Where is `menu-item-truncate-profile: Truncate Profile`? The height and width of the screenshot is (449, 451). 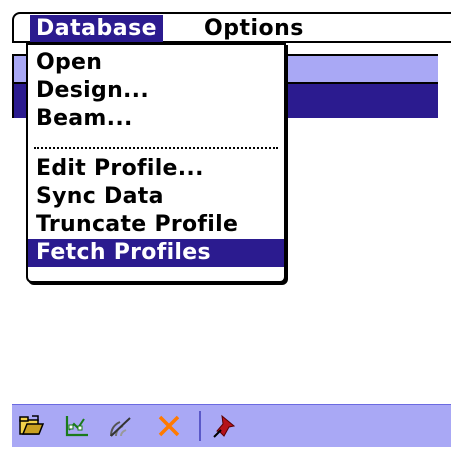 menu-item-truncate-profile: Truncate Profile is located at coordinates (156, 225).